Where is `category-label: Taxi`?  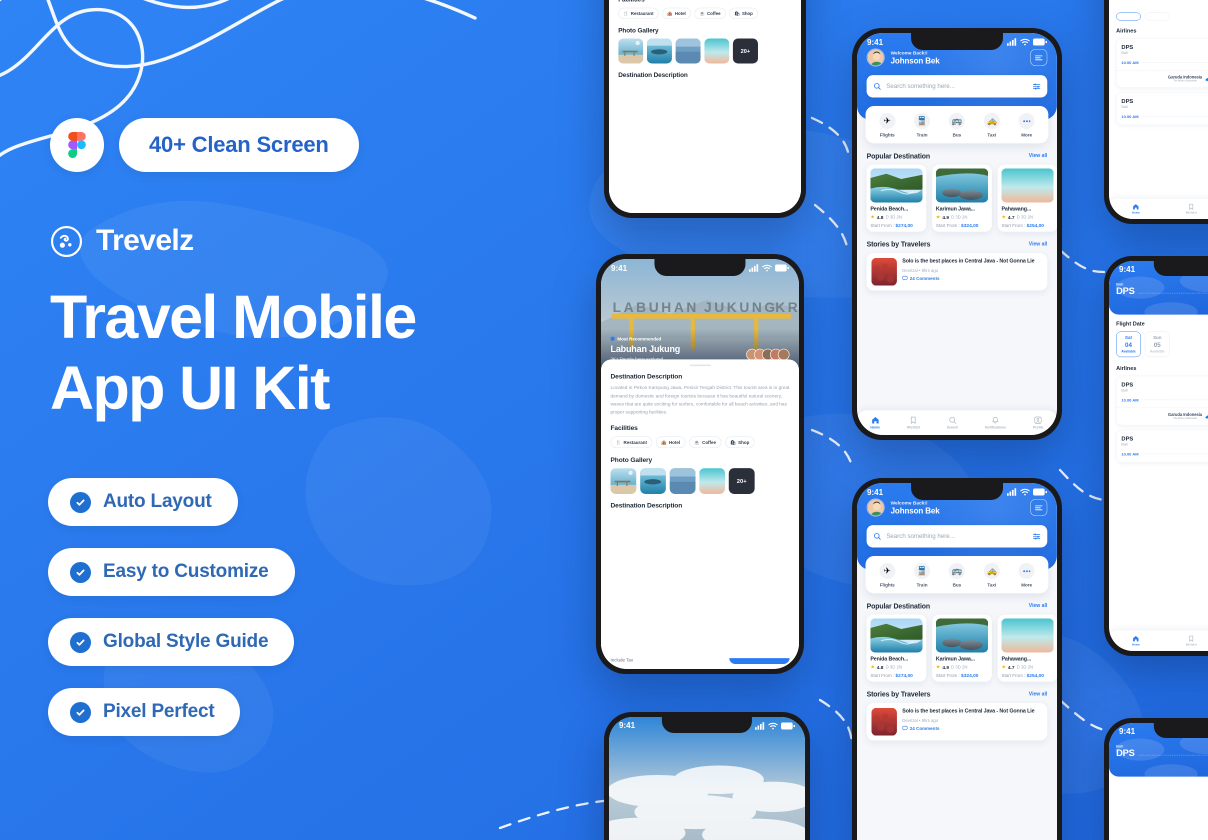
category-label: Taxi is located at coordinates (992, 585).